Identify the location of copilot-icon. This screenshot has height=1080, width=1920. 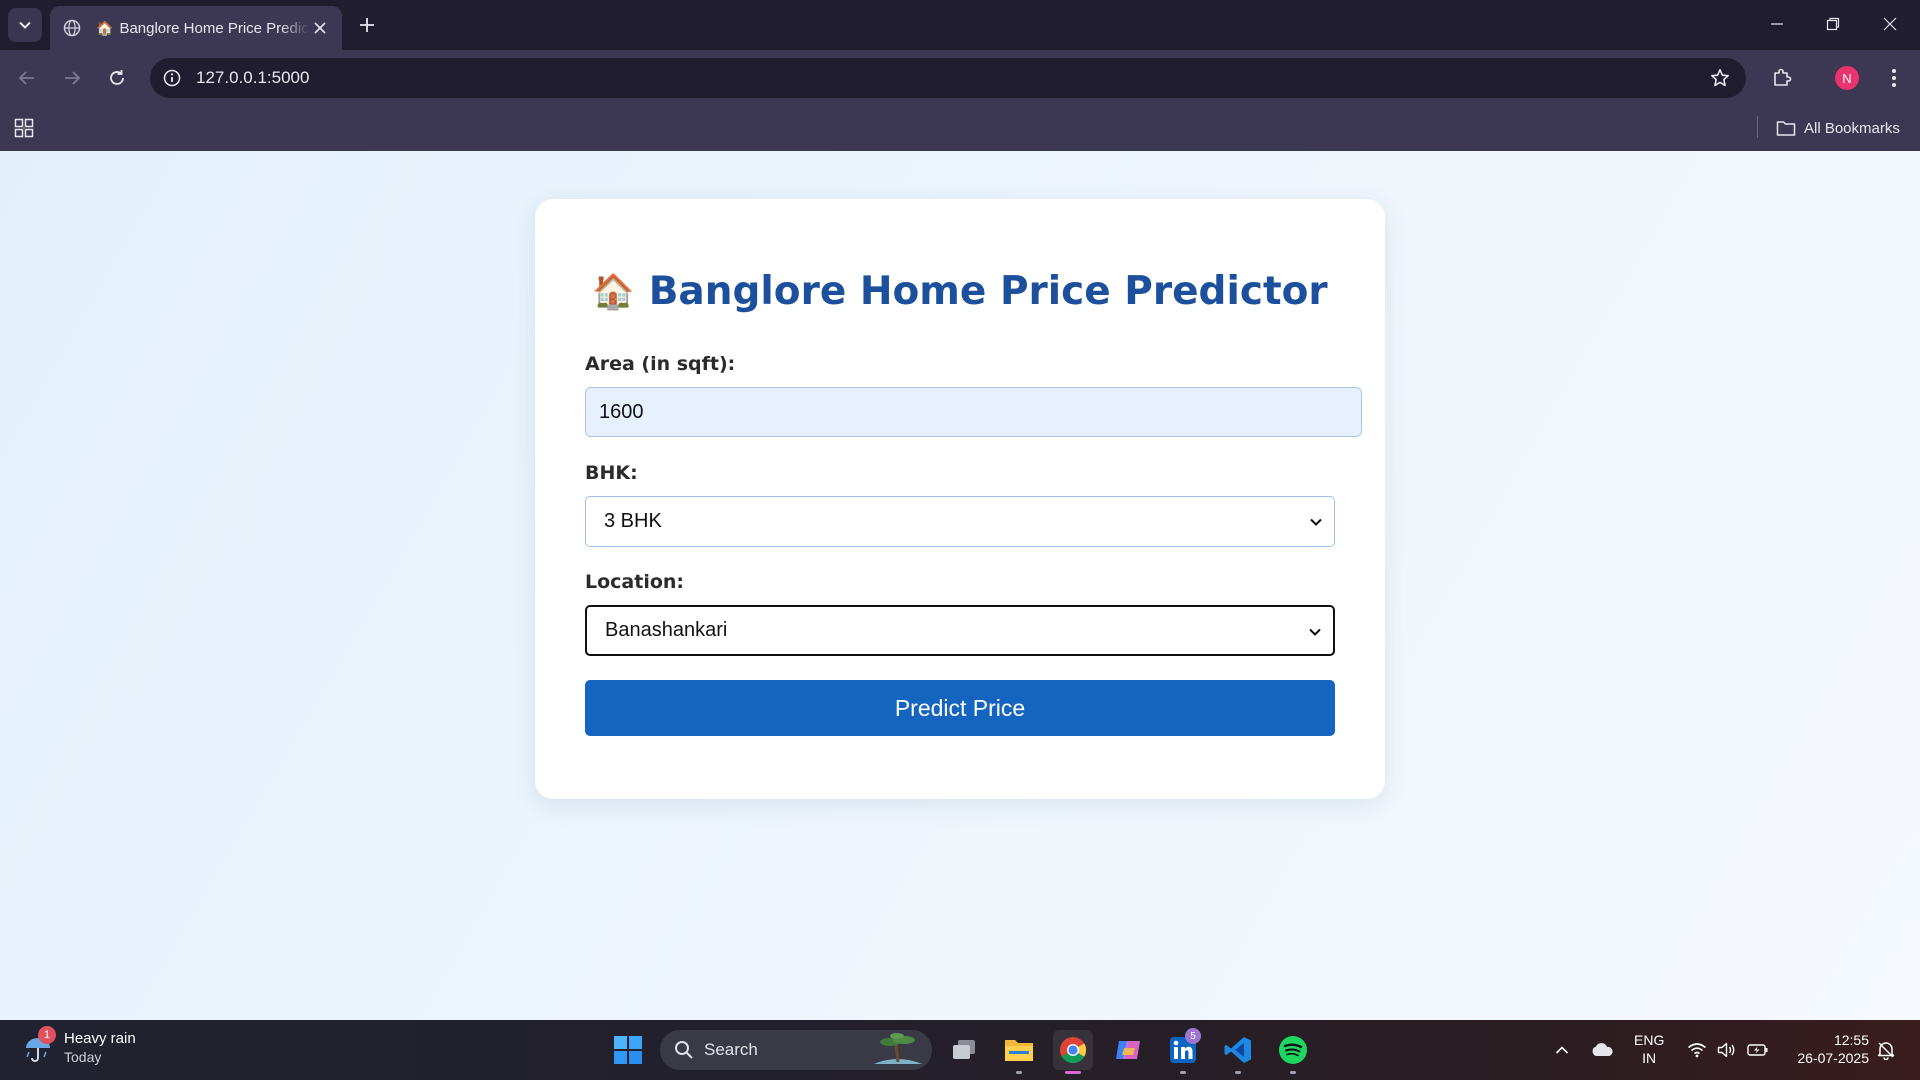
(1128, 1050).